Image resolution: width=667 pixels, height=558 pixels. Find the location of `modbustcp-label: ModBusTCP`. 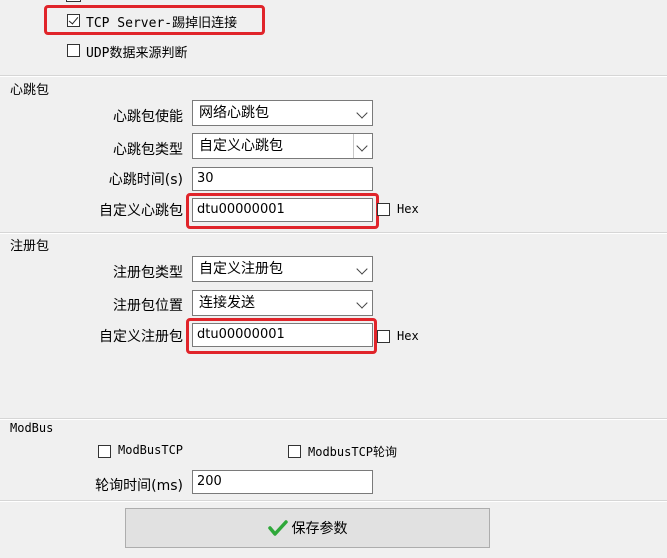

modbustcp-label: ModBusTCP is located at coordinates (151, 450).